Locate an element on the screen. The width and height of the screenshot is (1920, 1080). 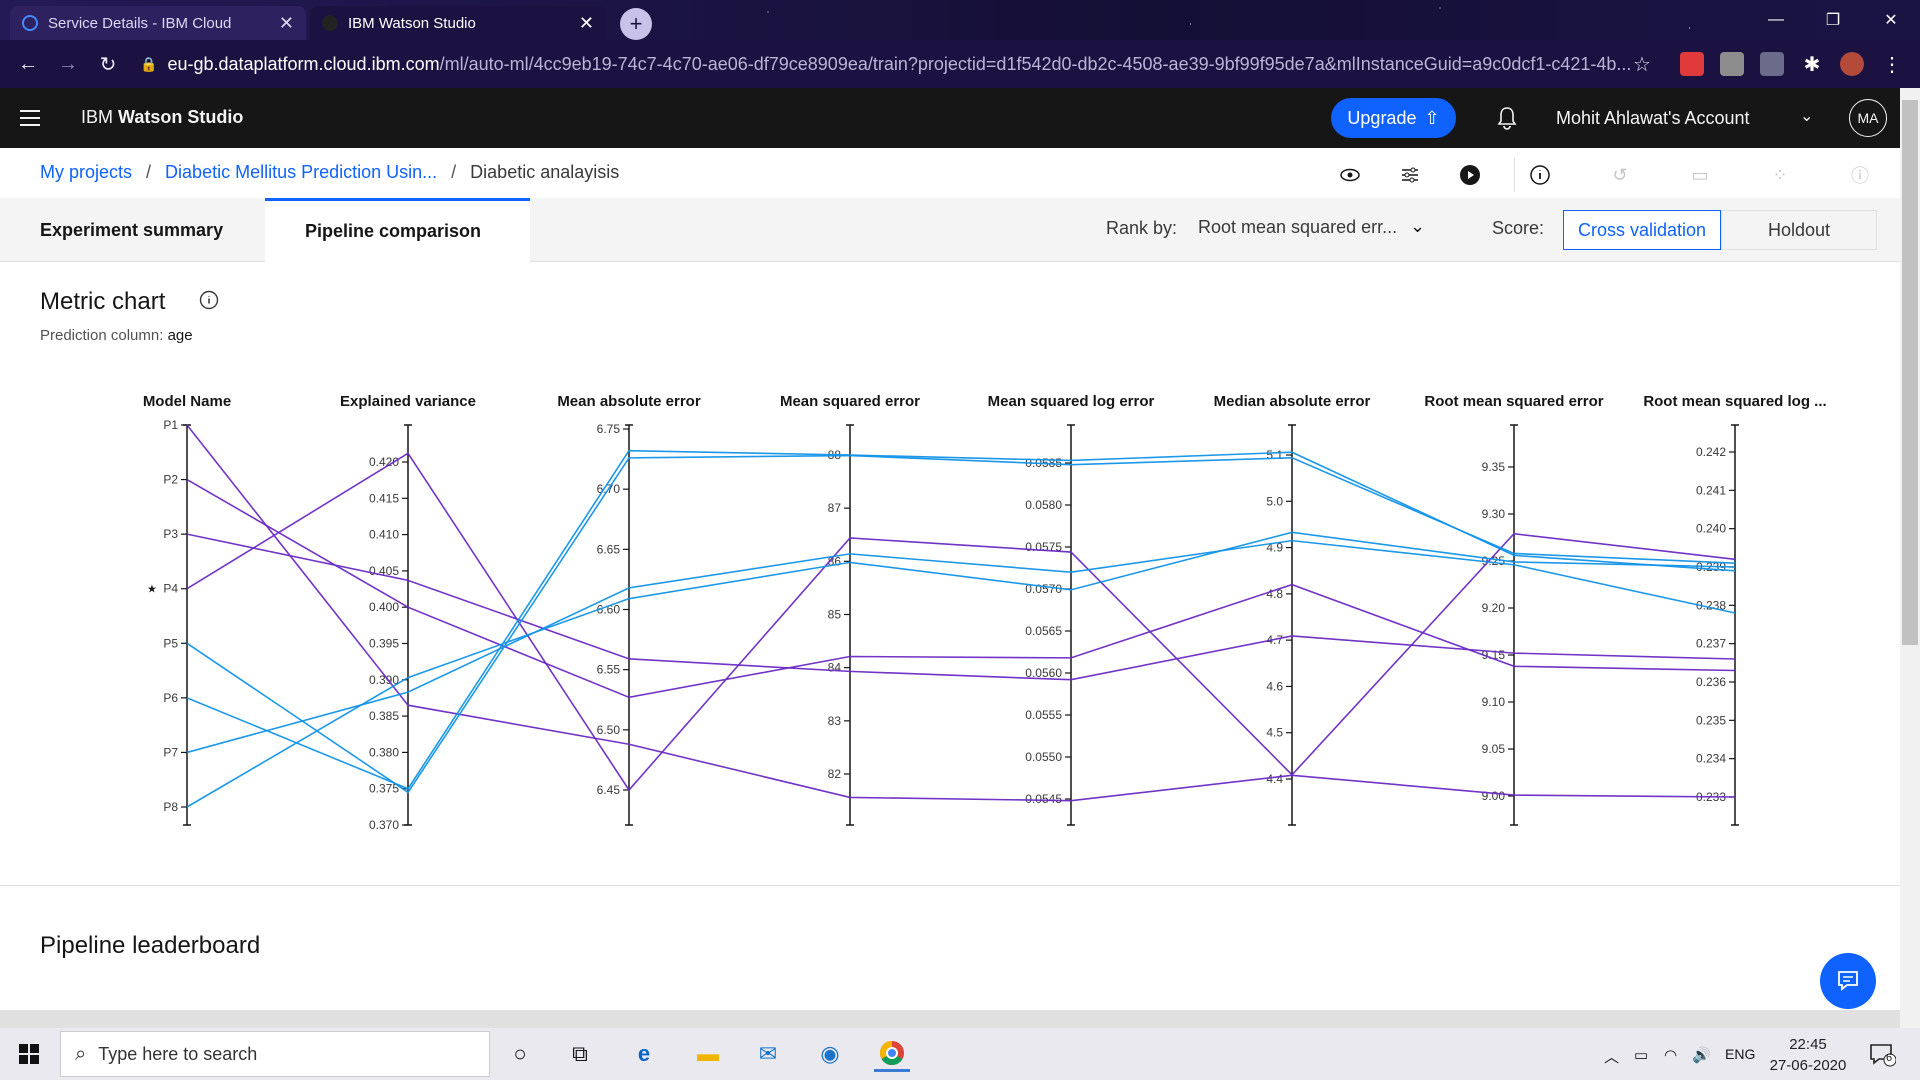
breadcrumb-my-projects: My projects is located at coordinates (86, 172).